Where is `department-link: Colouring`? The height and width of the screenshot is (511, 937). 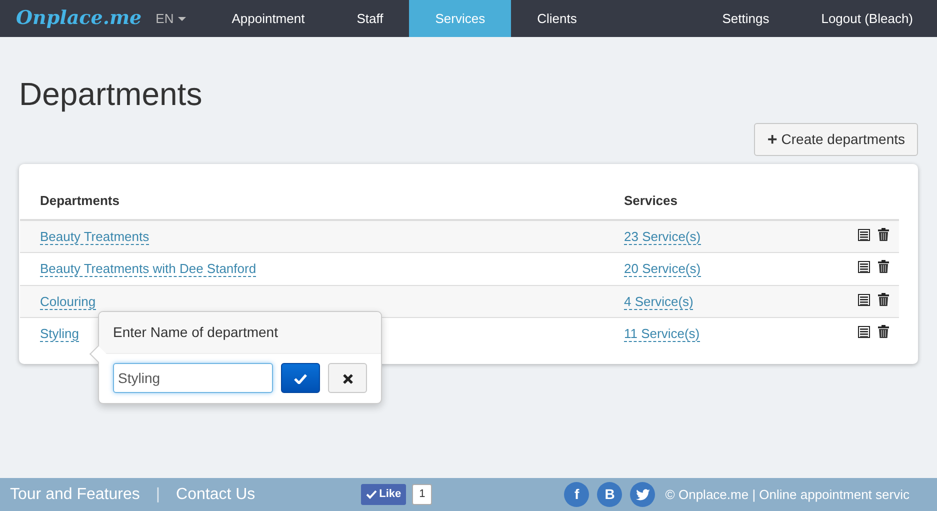 department-link: Colouring is located at coordinates (68, 302).